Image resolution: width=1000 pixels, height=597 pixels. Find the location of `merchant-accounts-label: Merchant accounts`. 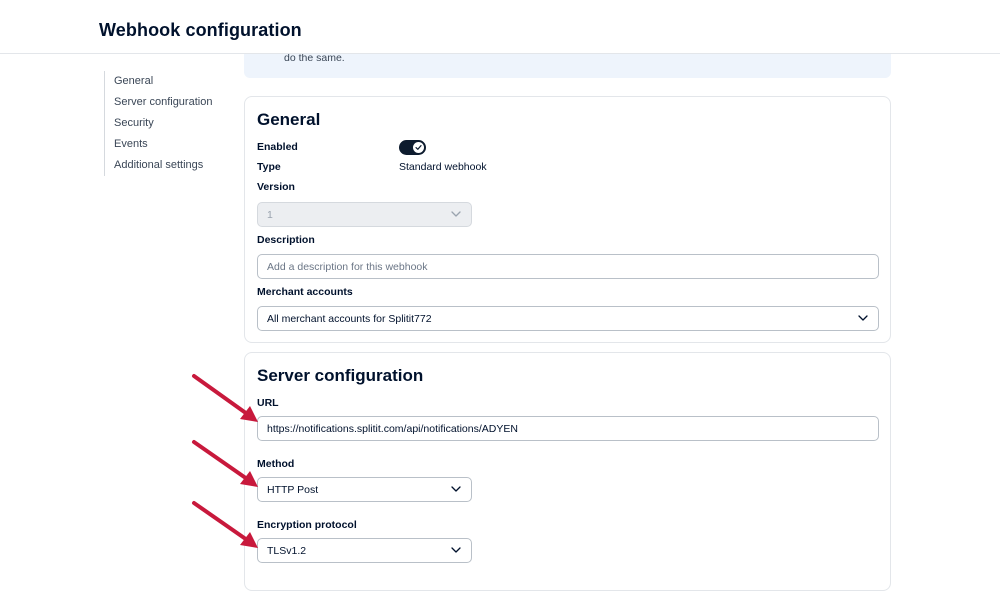

merchant-accounts-label: Merchant accounts is located at coordinates (305, 292).